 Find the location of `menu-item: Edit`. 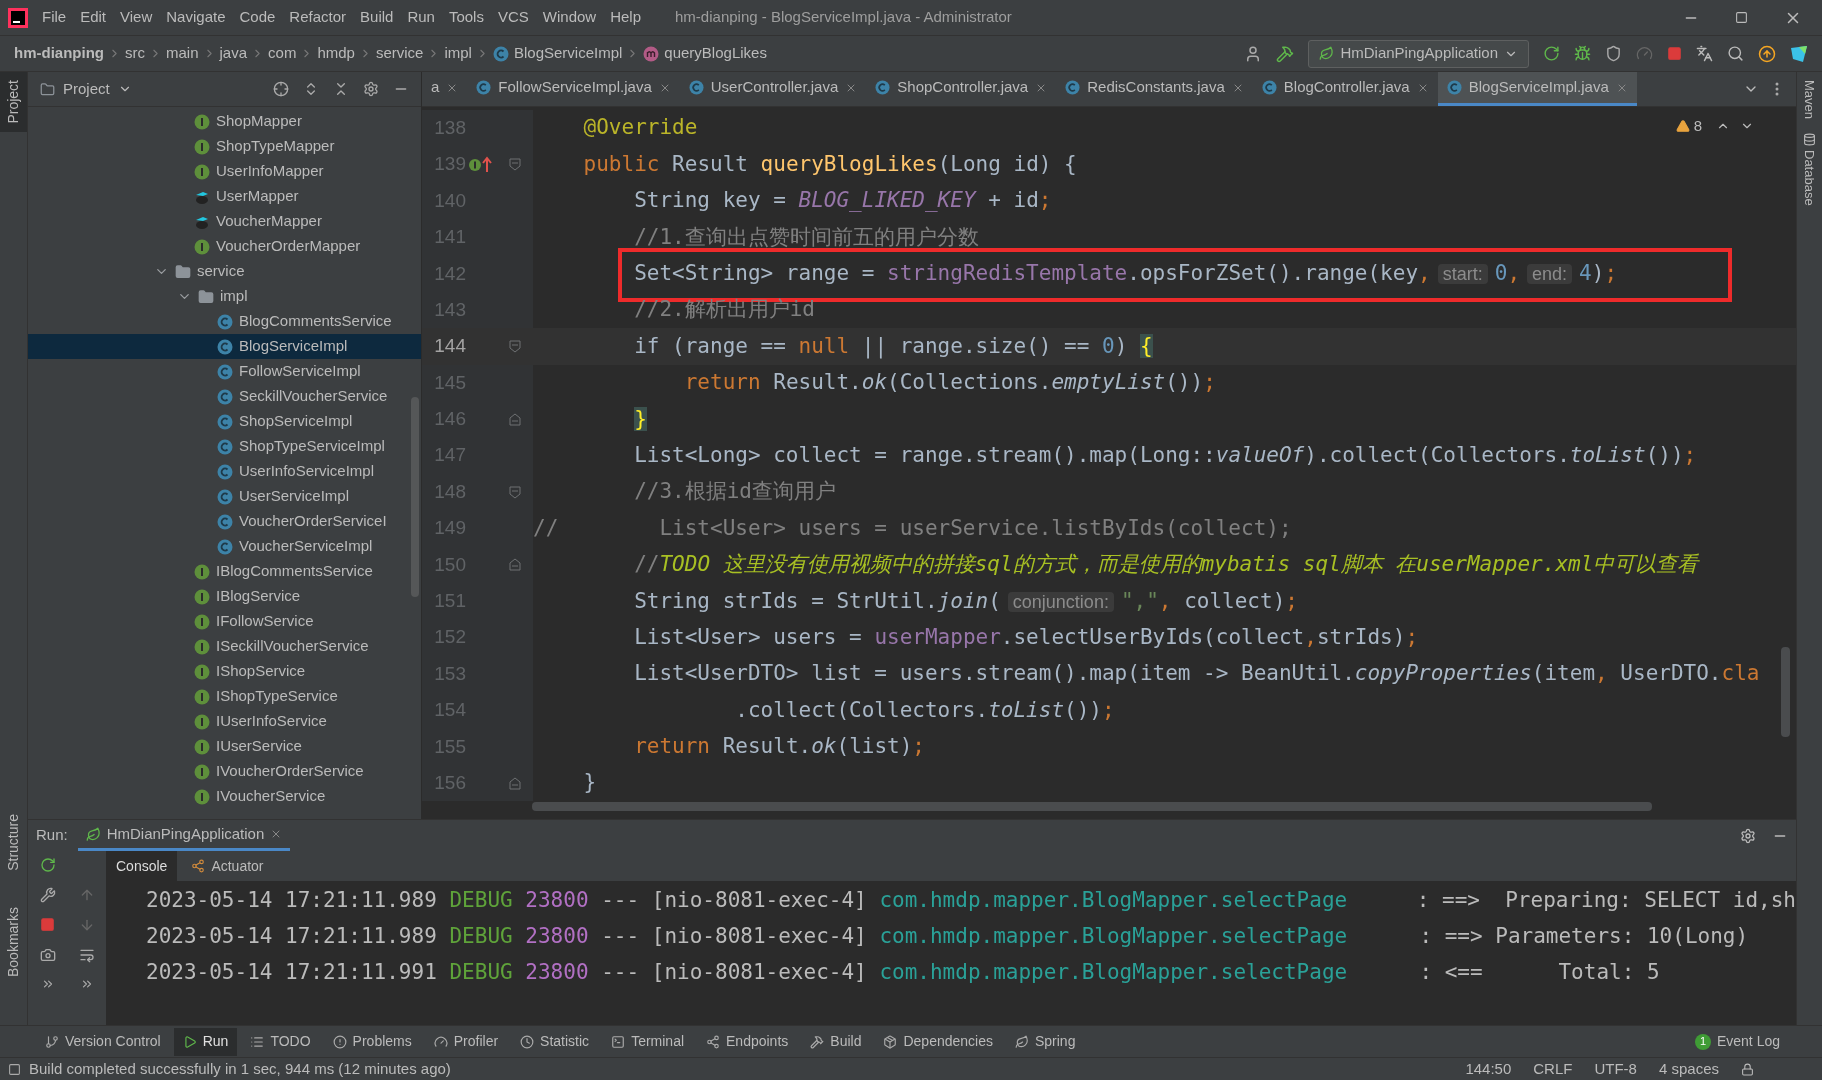

menu-item: Edit is located at coordinates (93, 17).